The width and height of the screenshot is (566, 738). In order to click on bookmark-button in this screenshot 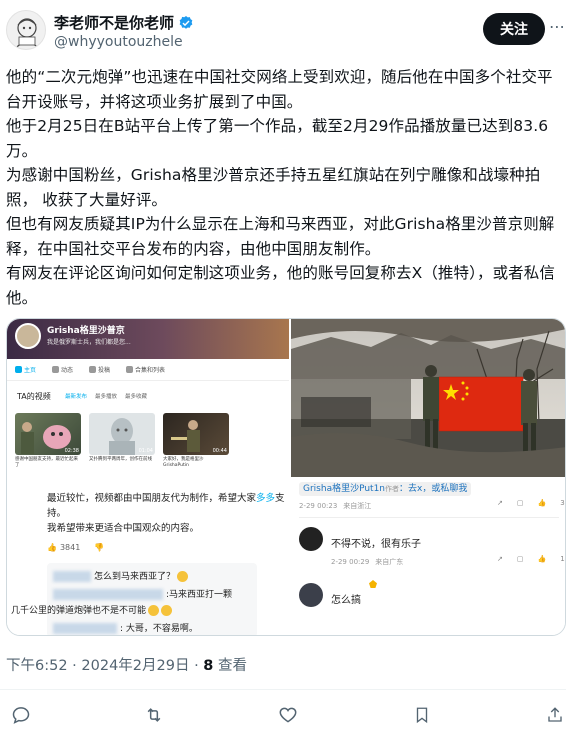, I will do `click(422, 715)`.